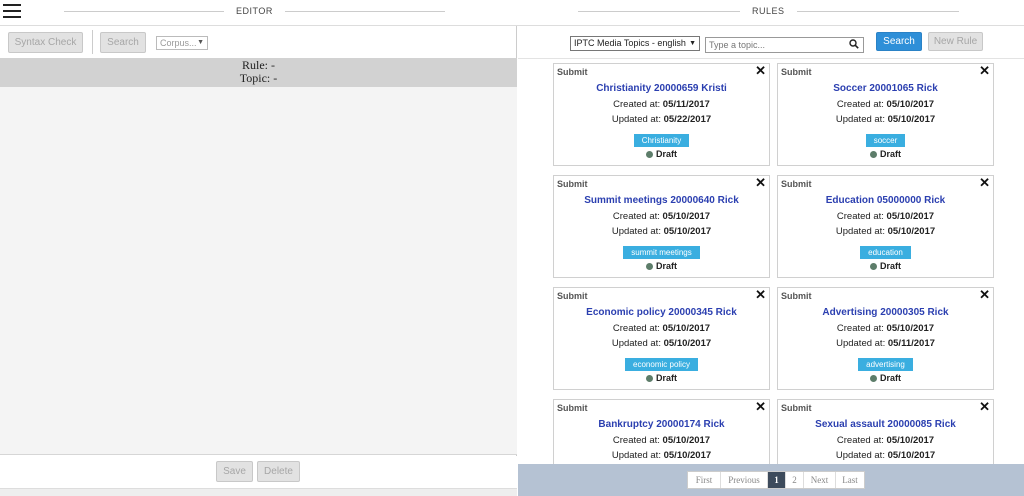  I want to click on topic-tag: advertising, so click(885, 364).